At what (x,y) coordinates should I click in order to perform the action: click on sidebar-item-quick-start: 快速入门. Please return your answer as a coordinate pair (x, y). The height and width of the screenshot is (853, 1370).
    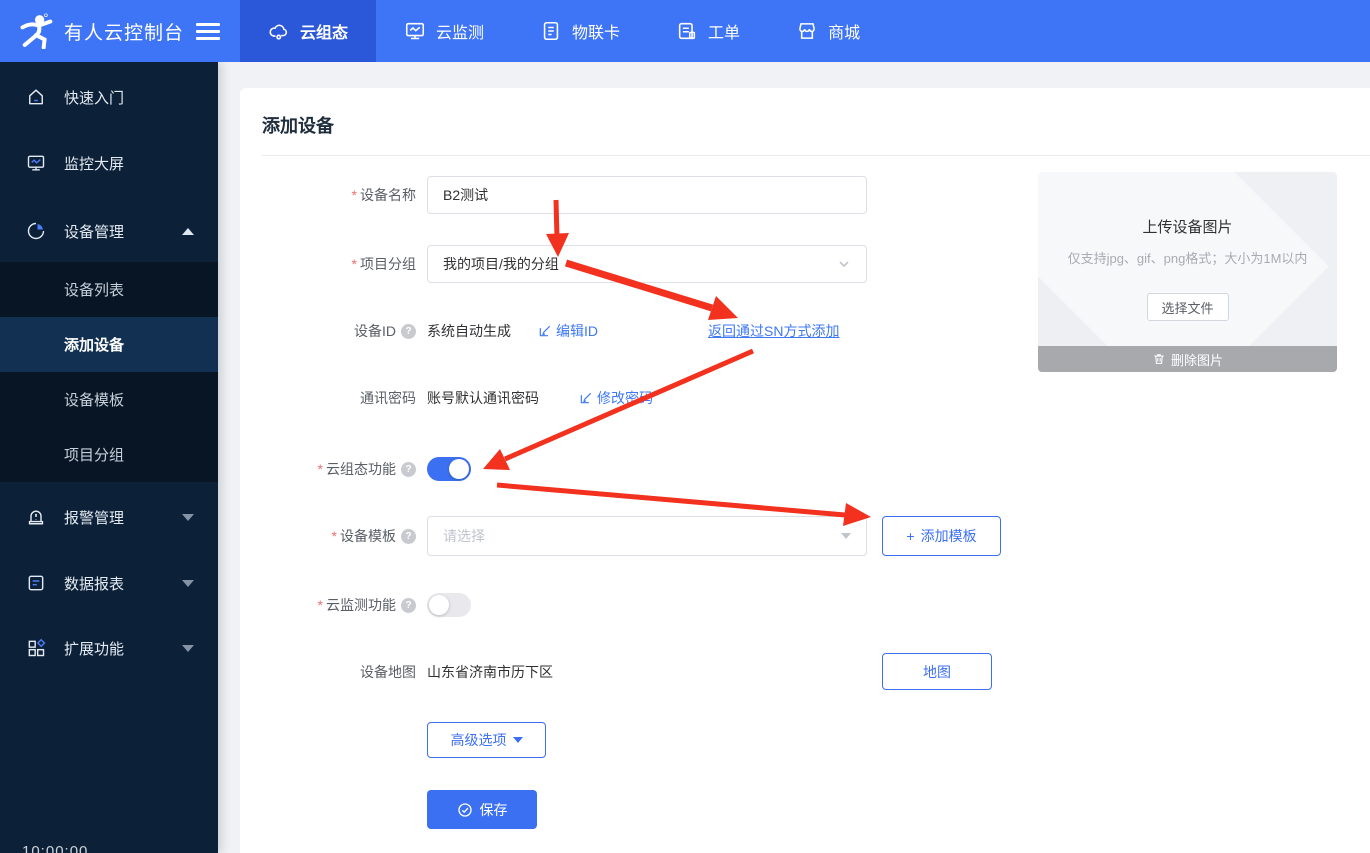
    Looking at the image, I should click on (109, 97).